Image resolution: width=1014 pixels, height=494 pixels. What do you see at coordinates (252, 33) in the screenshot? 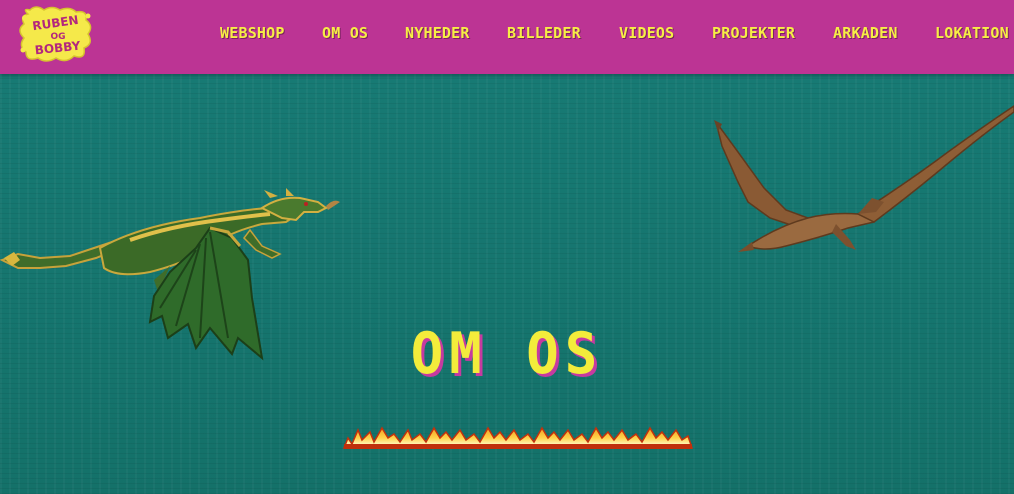
I see `nav-link-webshop: WEBSHOP` at bounding box center [252, 33].